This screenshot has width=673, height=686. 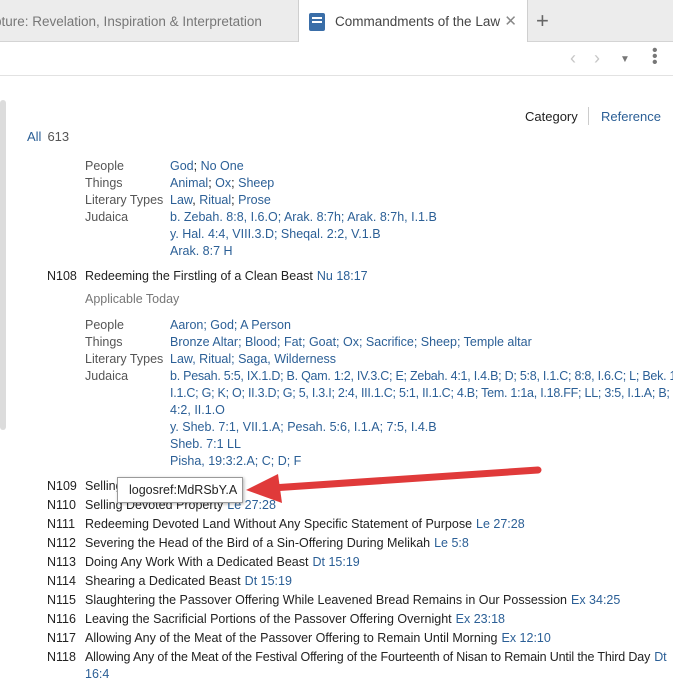 I want to click on commandment-number: N114, so click(x=61, y=581).